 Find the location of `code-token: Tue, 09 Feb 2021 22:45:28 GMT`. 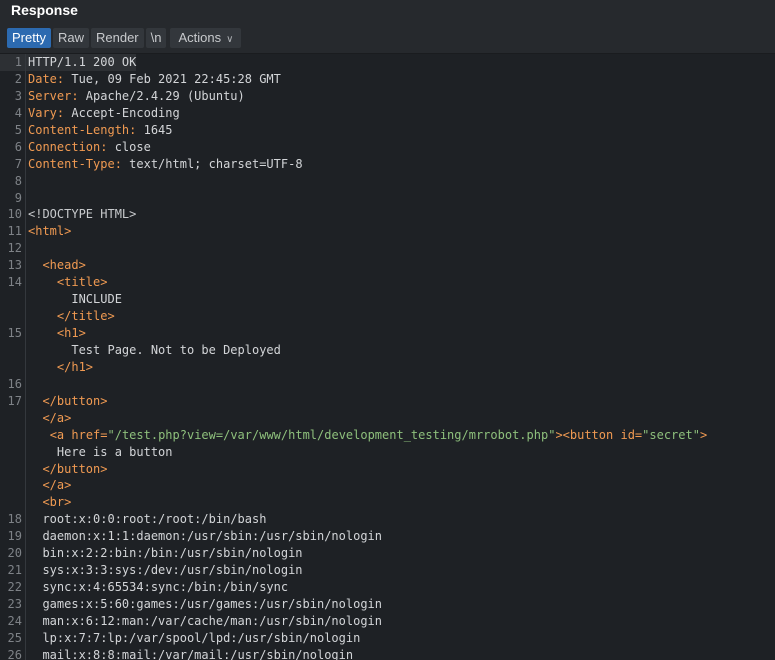

code-token: Tue, 09 Feb 2021 22:45:28 GMT is located at coordinates (172, 78).